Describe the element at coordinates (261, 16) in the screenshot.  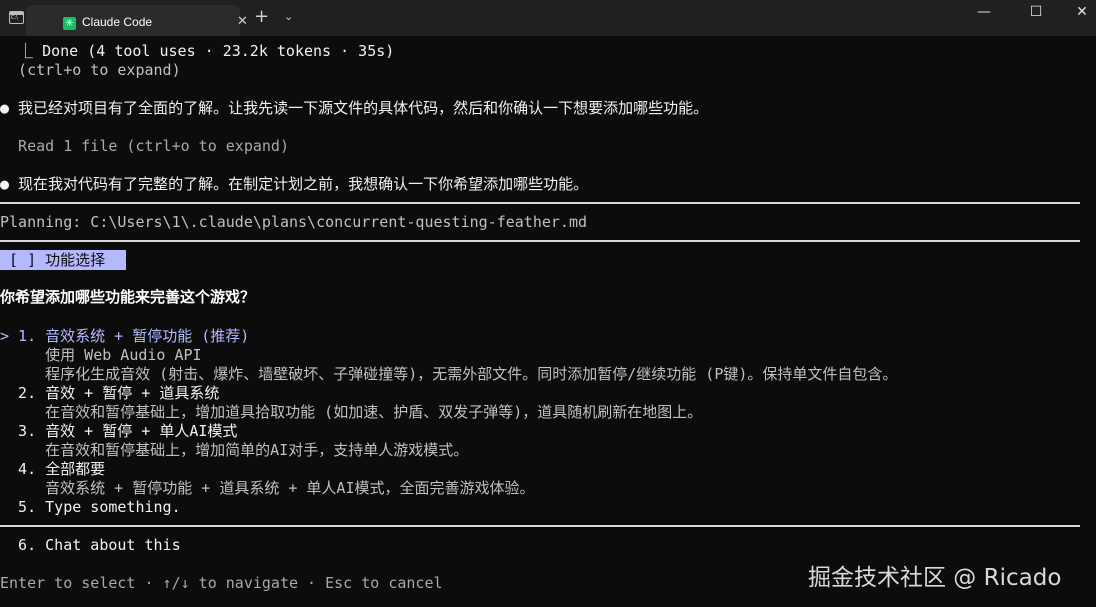
I see `new-tab-button: +` at that location.